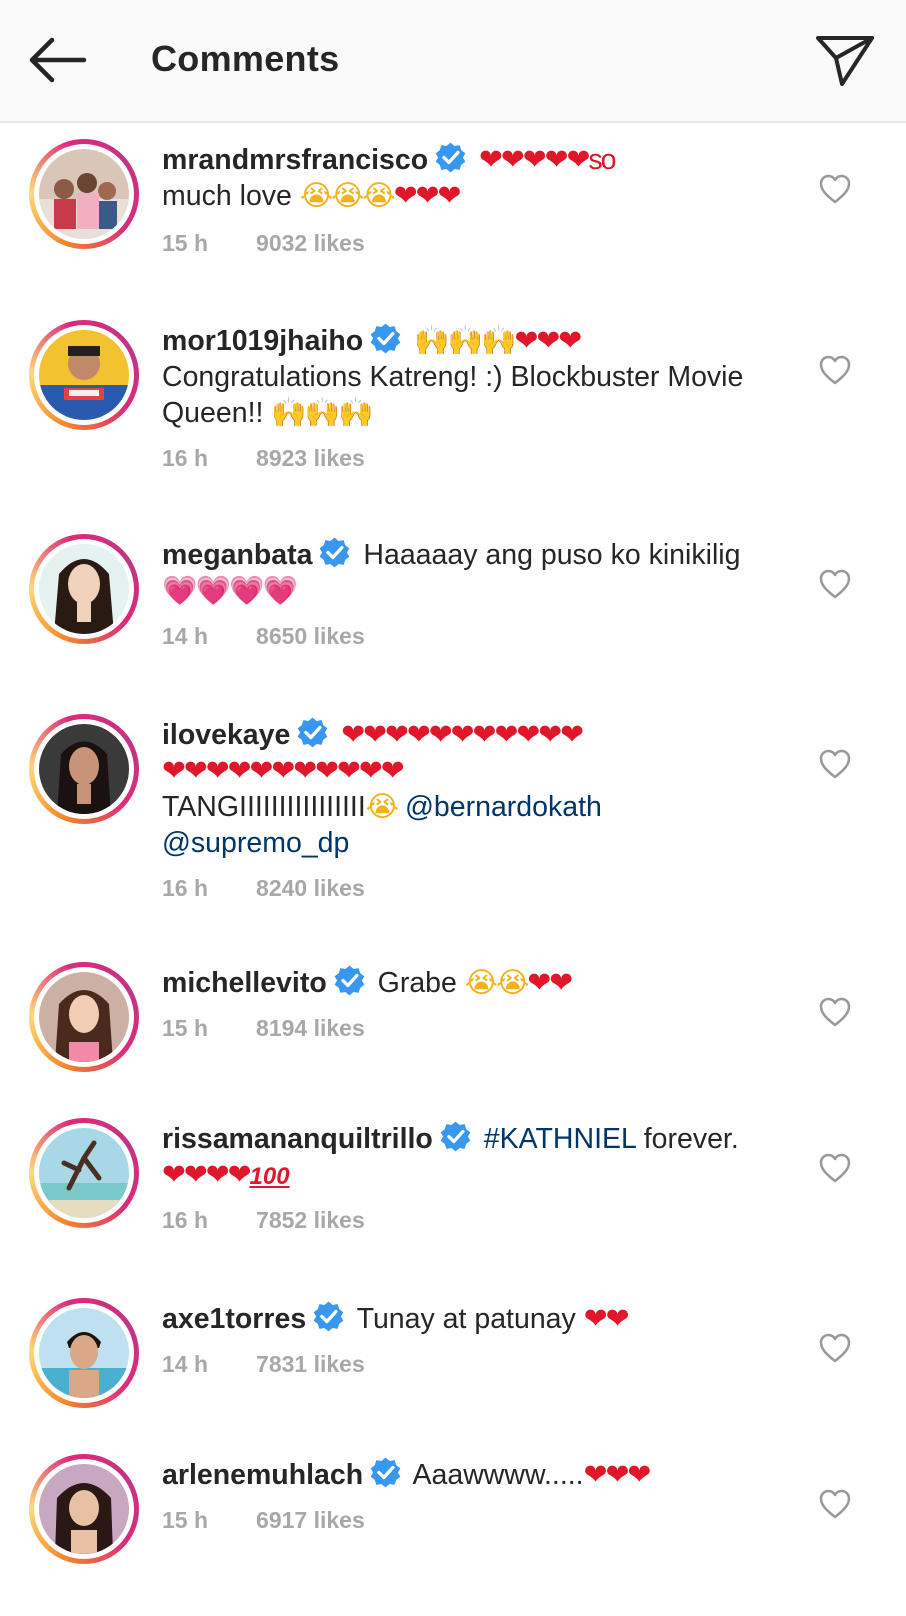 This screenshot has width=906, height=1616. I want to click on comment-text: michellevito Grabe 😭😭❤❤, so click(477, 982).